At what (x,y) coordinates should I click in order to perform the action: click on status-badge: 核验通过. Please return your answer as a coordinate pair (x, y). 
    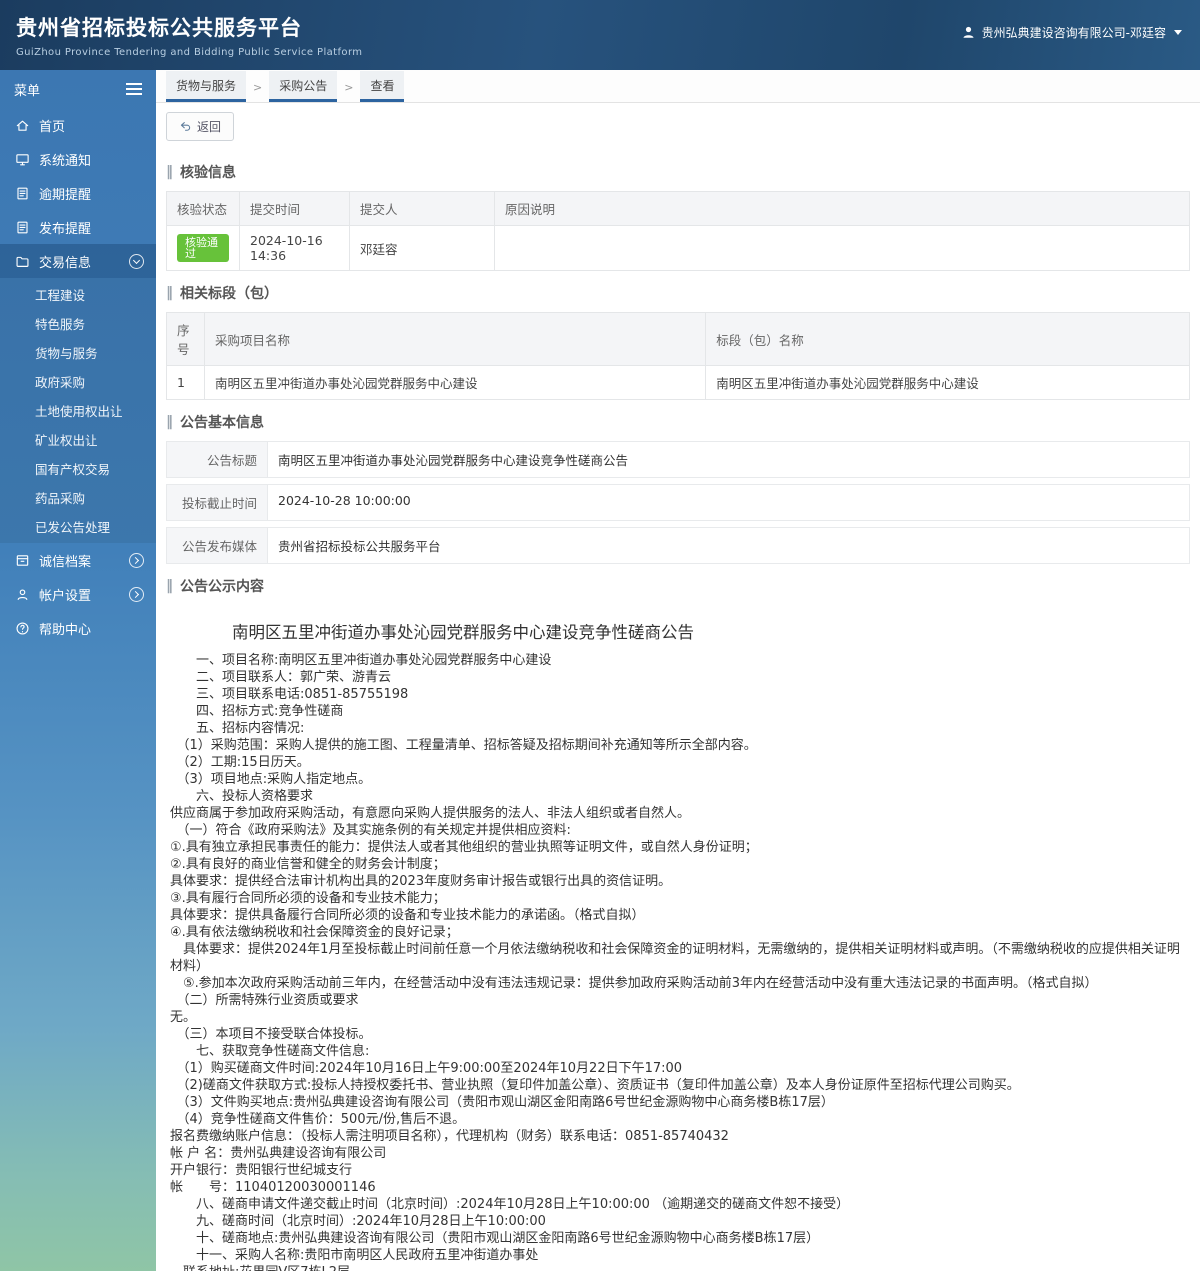
    Looking at the image, I should click on (203, 248).